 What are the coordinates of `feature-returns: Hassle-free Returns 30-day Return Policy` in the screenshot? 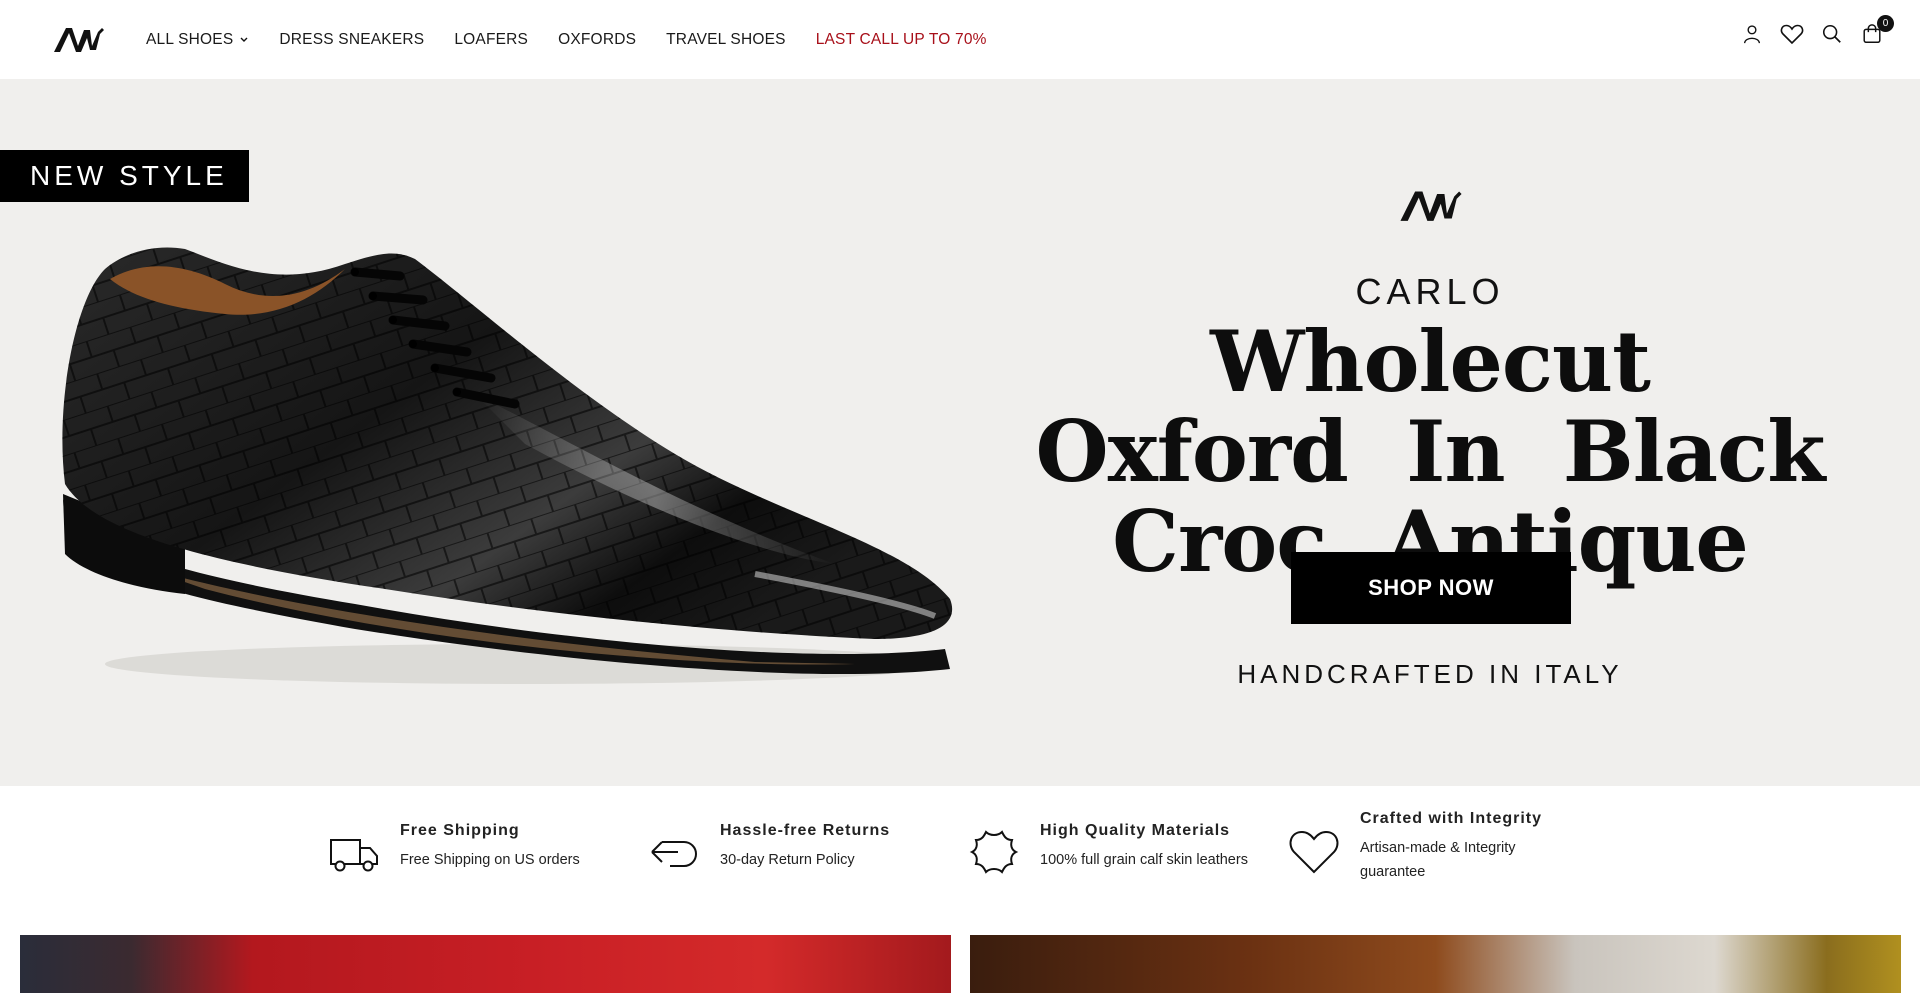 It's located at (769, 850).